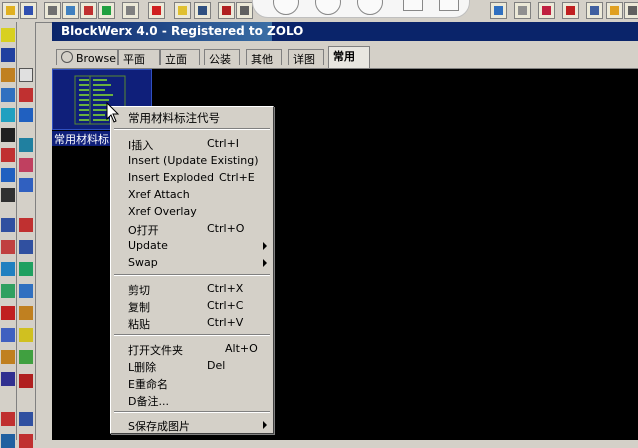 This screenshot has width=638, height=448. I want to click on menu-item-insert-exploded: Insert Exploded Ctrl+E, so click(192, 177).